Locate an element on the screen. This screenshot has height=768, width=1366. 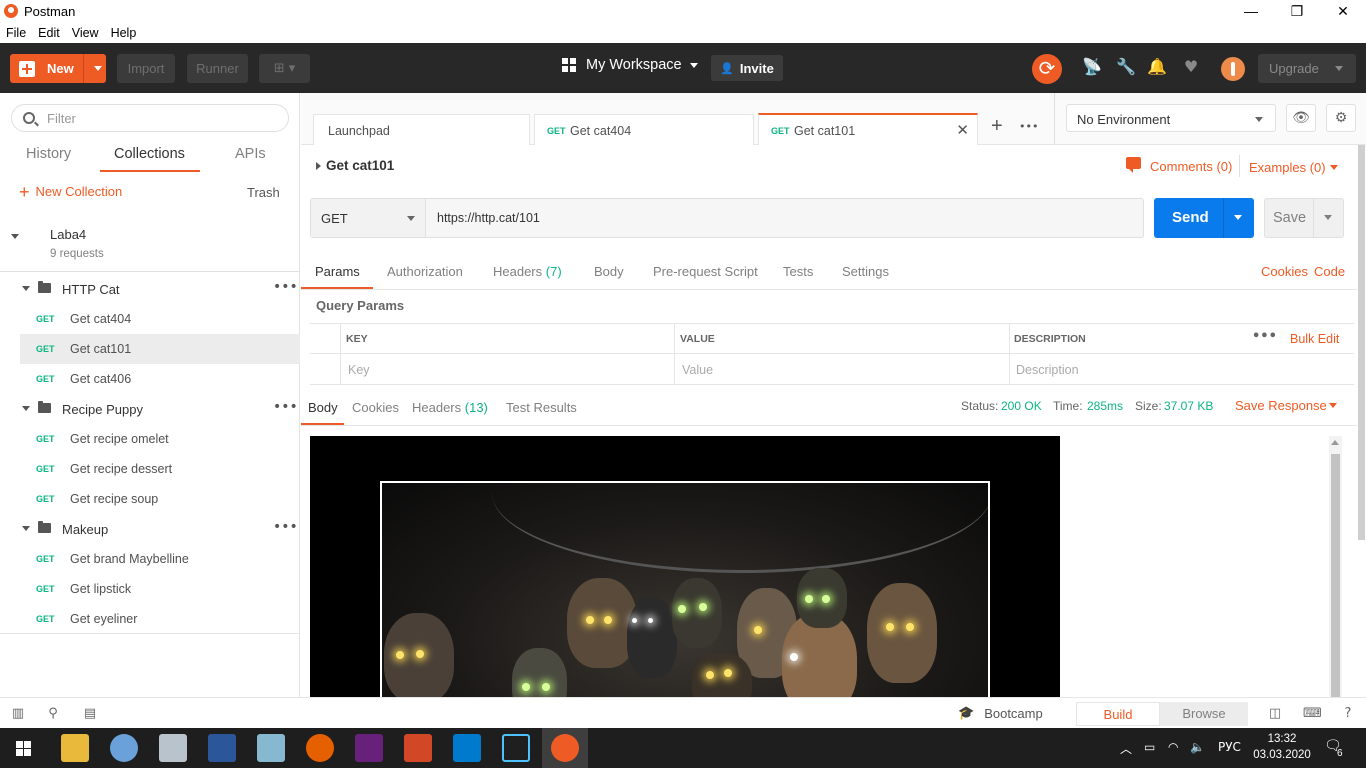
list-item: GET Get cat404 is located at coordinates (150, 319).